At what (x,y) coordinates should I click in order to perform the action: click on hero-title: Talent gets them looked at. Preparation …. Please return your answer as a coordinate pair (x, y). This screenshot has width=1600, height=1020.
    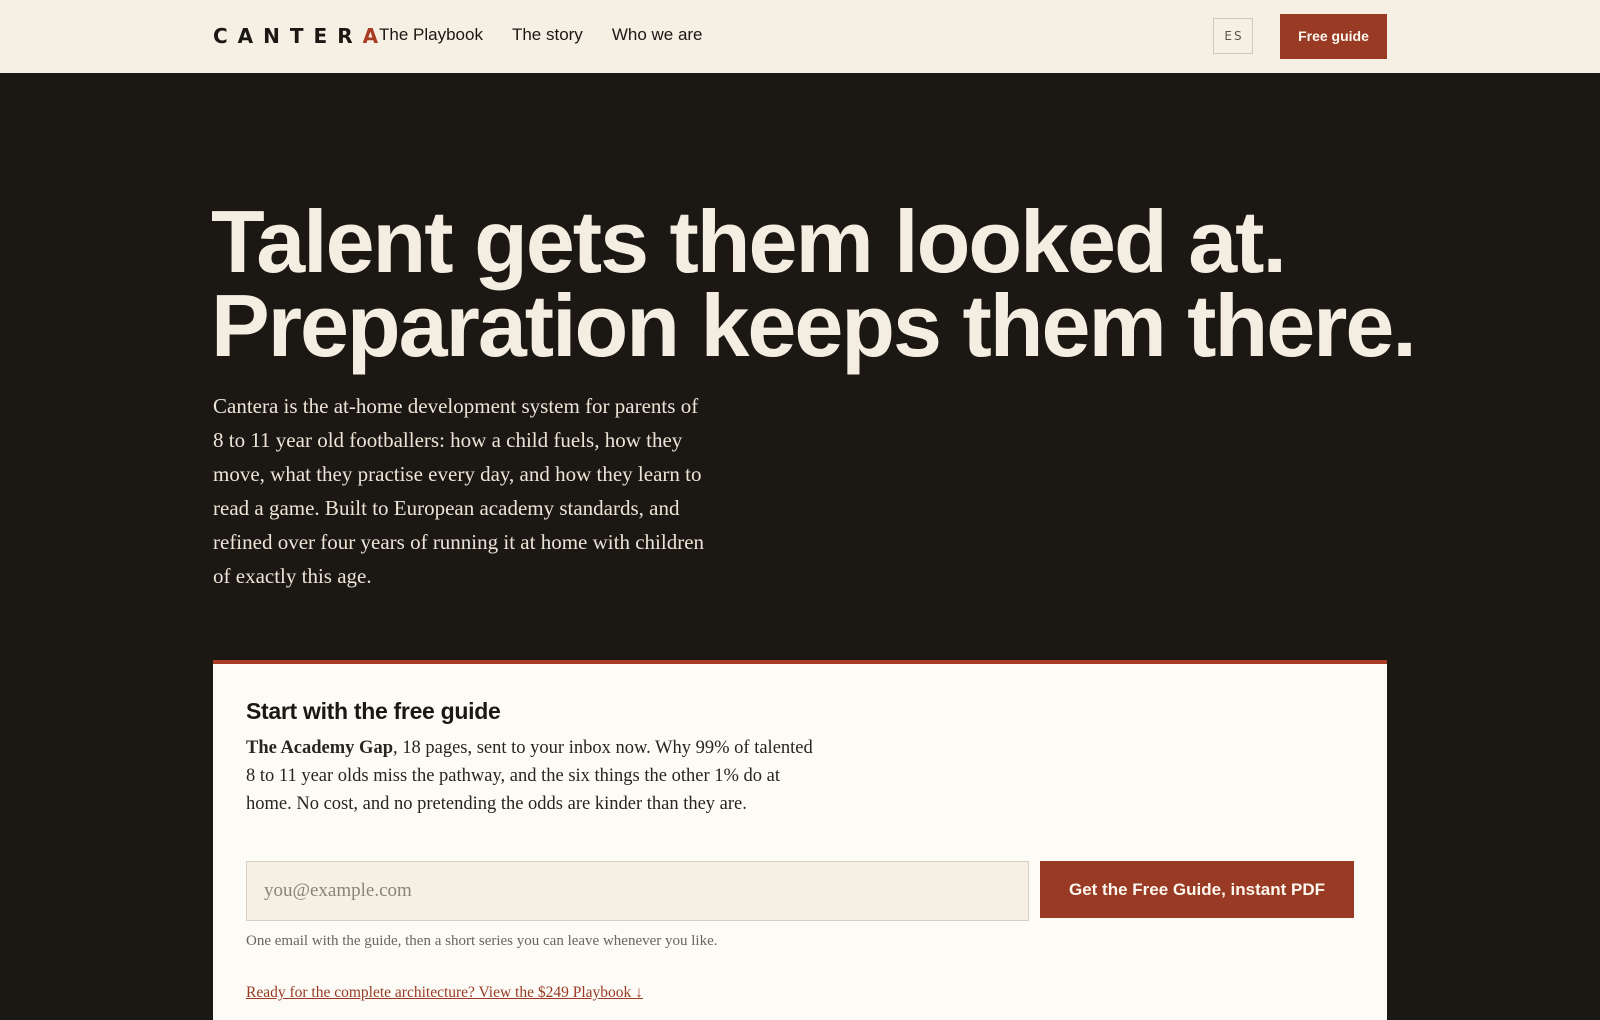
    Looking at the image, I should click on (814, 283).